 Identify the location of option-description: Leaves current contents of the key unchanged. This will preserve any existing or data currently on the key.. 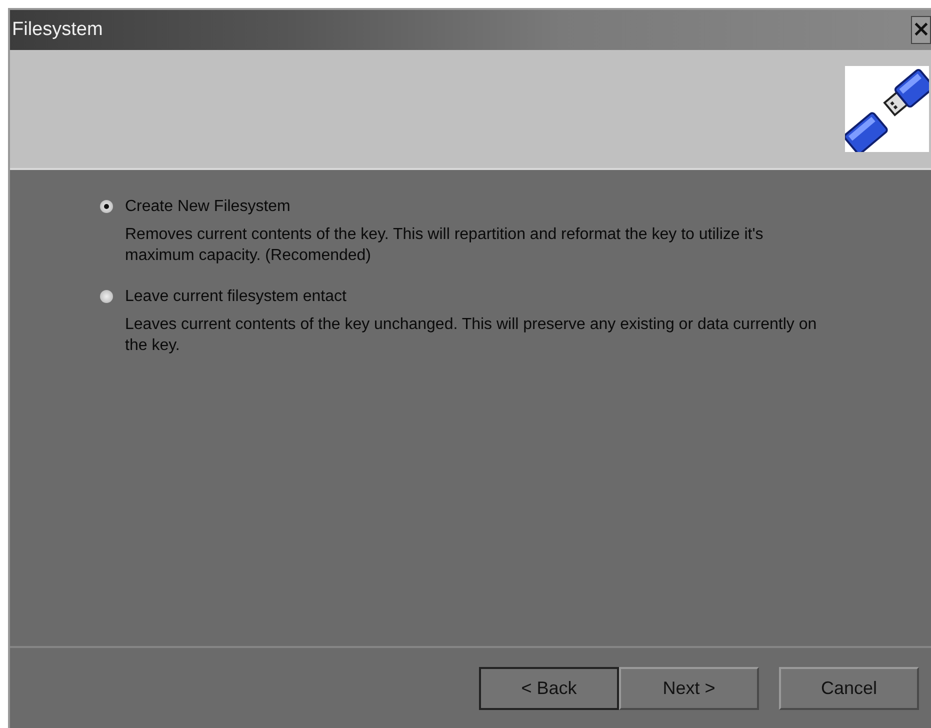
(471, 335).